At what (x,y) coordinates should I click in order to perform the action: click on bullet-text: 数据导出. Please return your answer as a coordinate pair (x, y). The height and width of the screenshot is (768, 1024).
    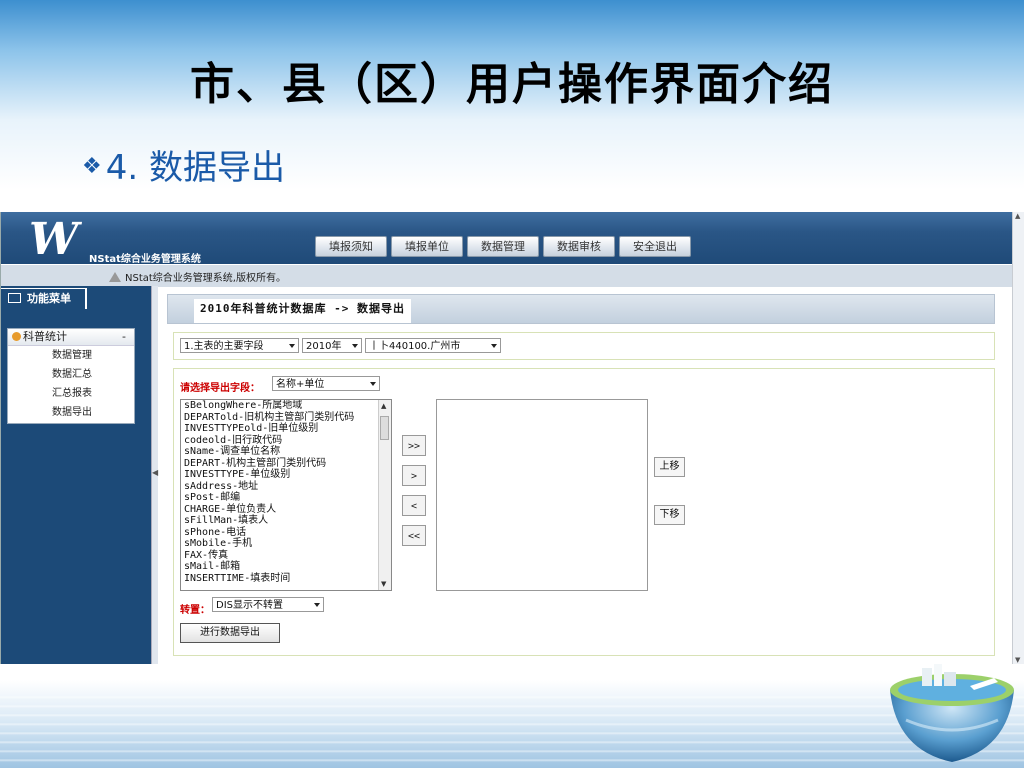
    Looking at the image, I should click on (217, 168).